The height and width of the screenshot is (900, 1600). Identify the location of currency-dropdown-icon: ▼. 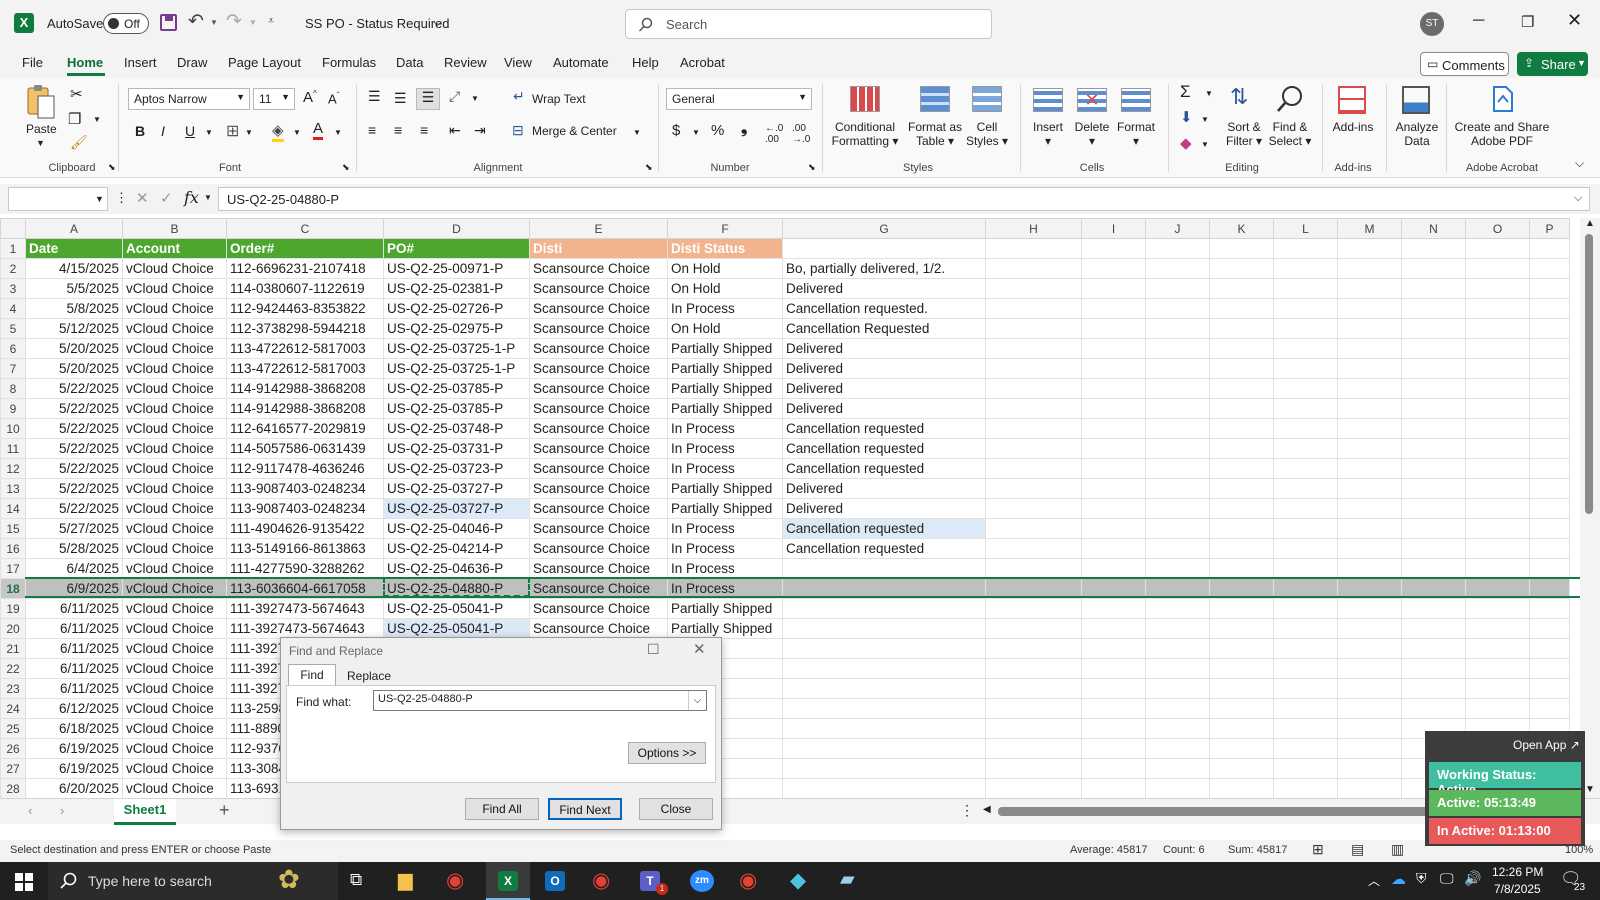
(696, 132).